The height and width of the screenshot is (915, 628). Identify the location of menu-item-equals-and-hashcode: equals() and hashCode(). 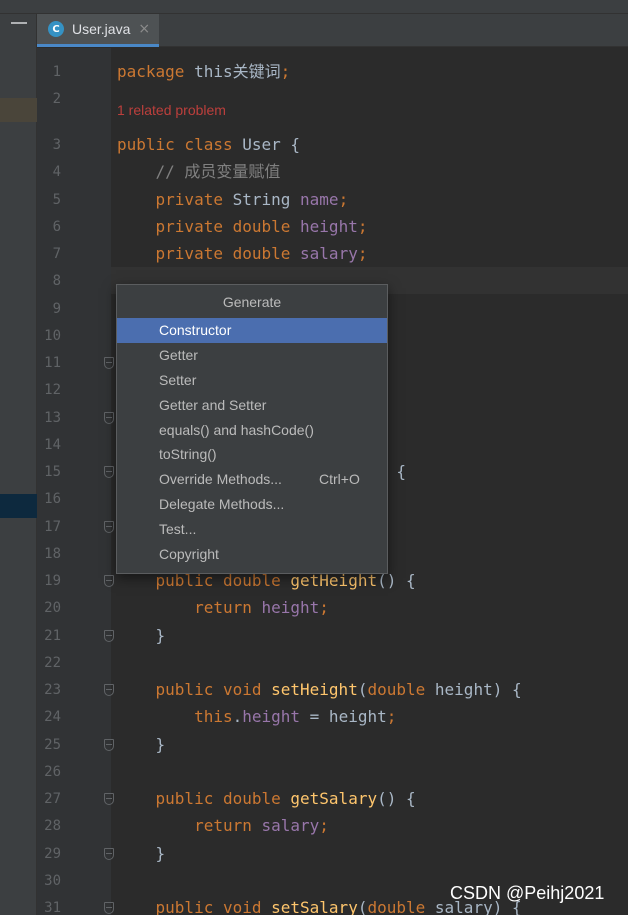
(252, 429).